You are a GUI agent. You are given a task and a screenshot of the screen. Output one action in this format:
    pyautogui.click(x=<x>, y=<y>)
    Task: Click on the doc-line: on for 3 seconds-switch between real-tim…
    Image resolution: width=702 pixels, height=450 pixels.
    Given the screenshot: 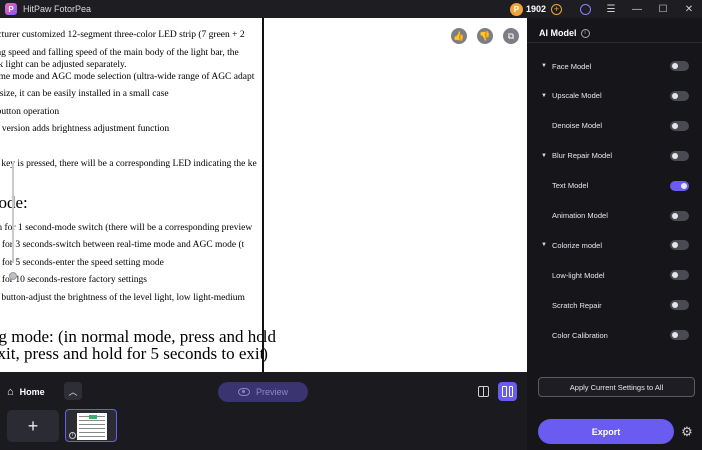 What is the action you would take?
    pyautogui.click(x=122, y=245)
    